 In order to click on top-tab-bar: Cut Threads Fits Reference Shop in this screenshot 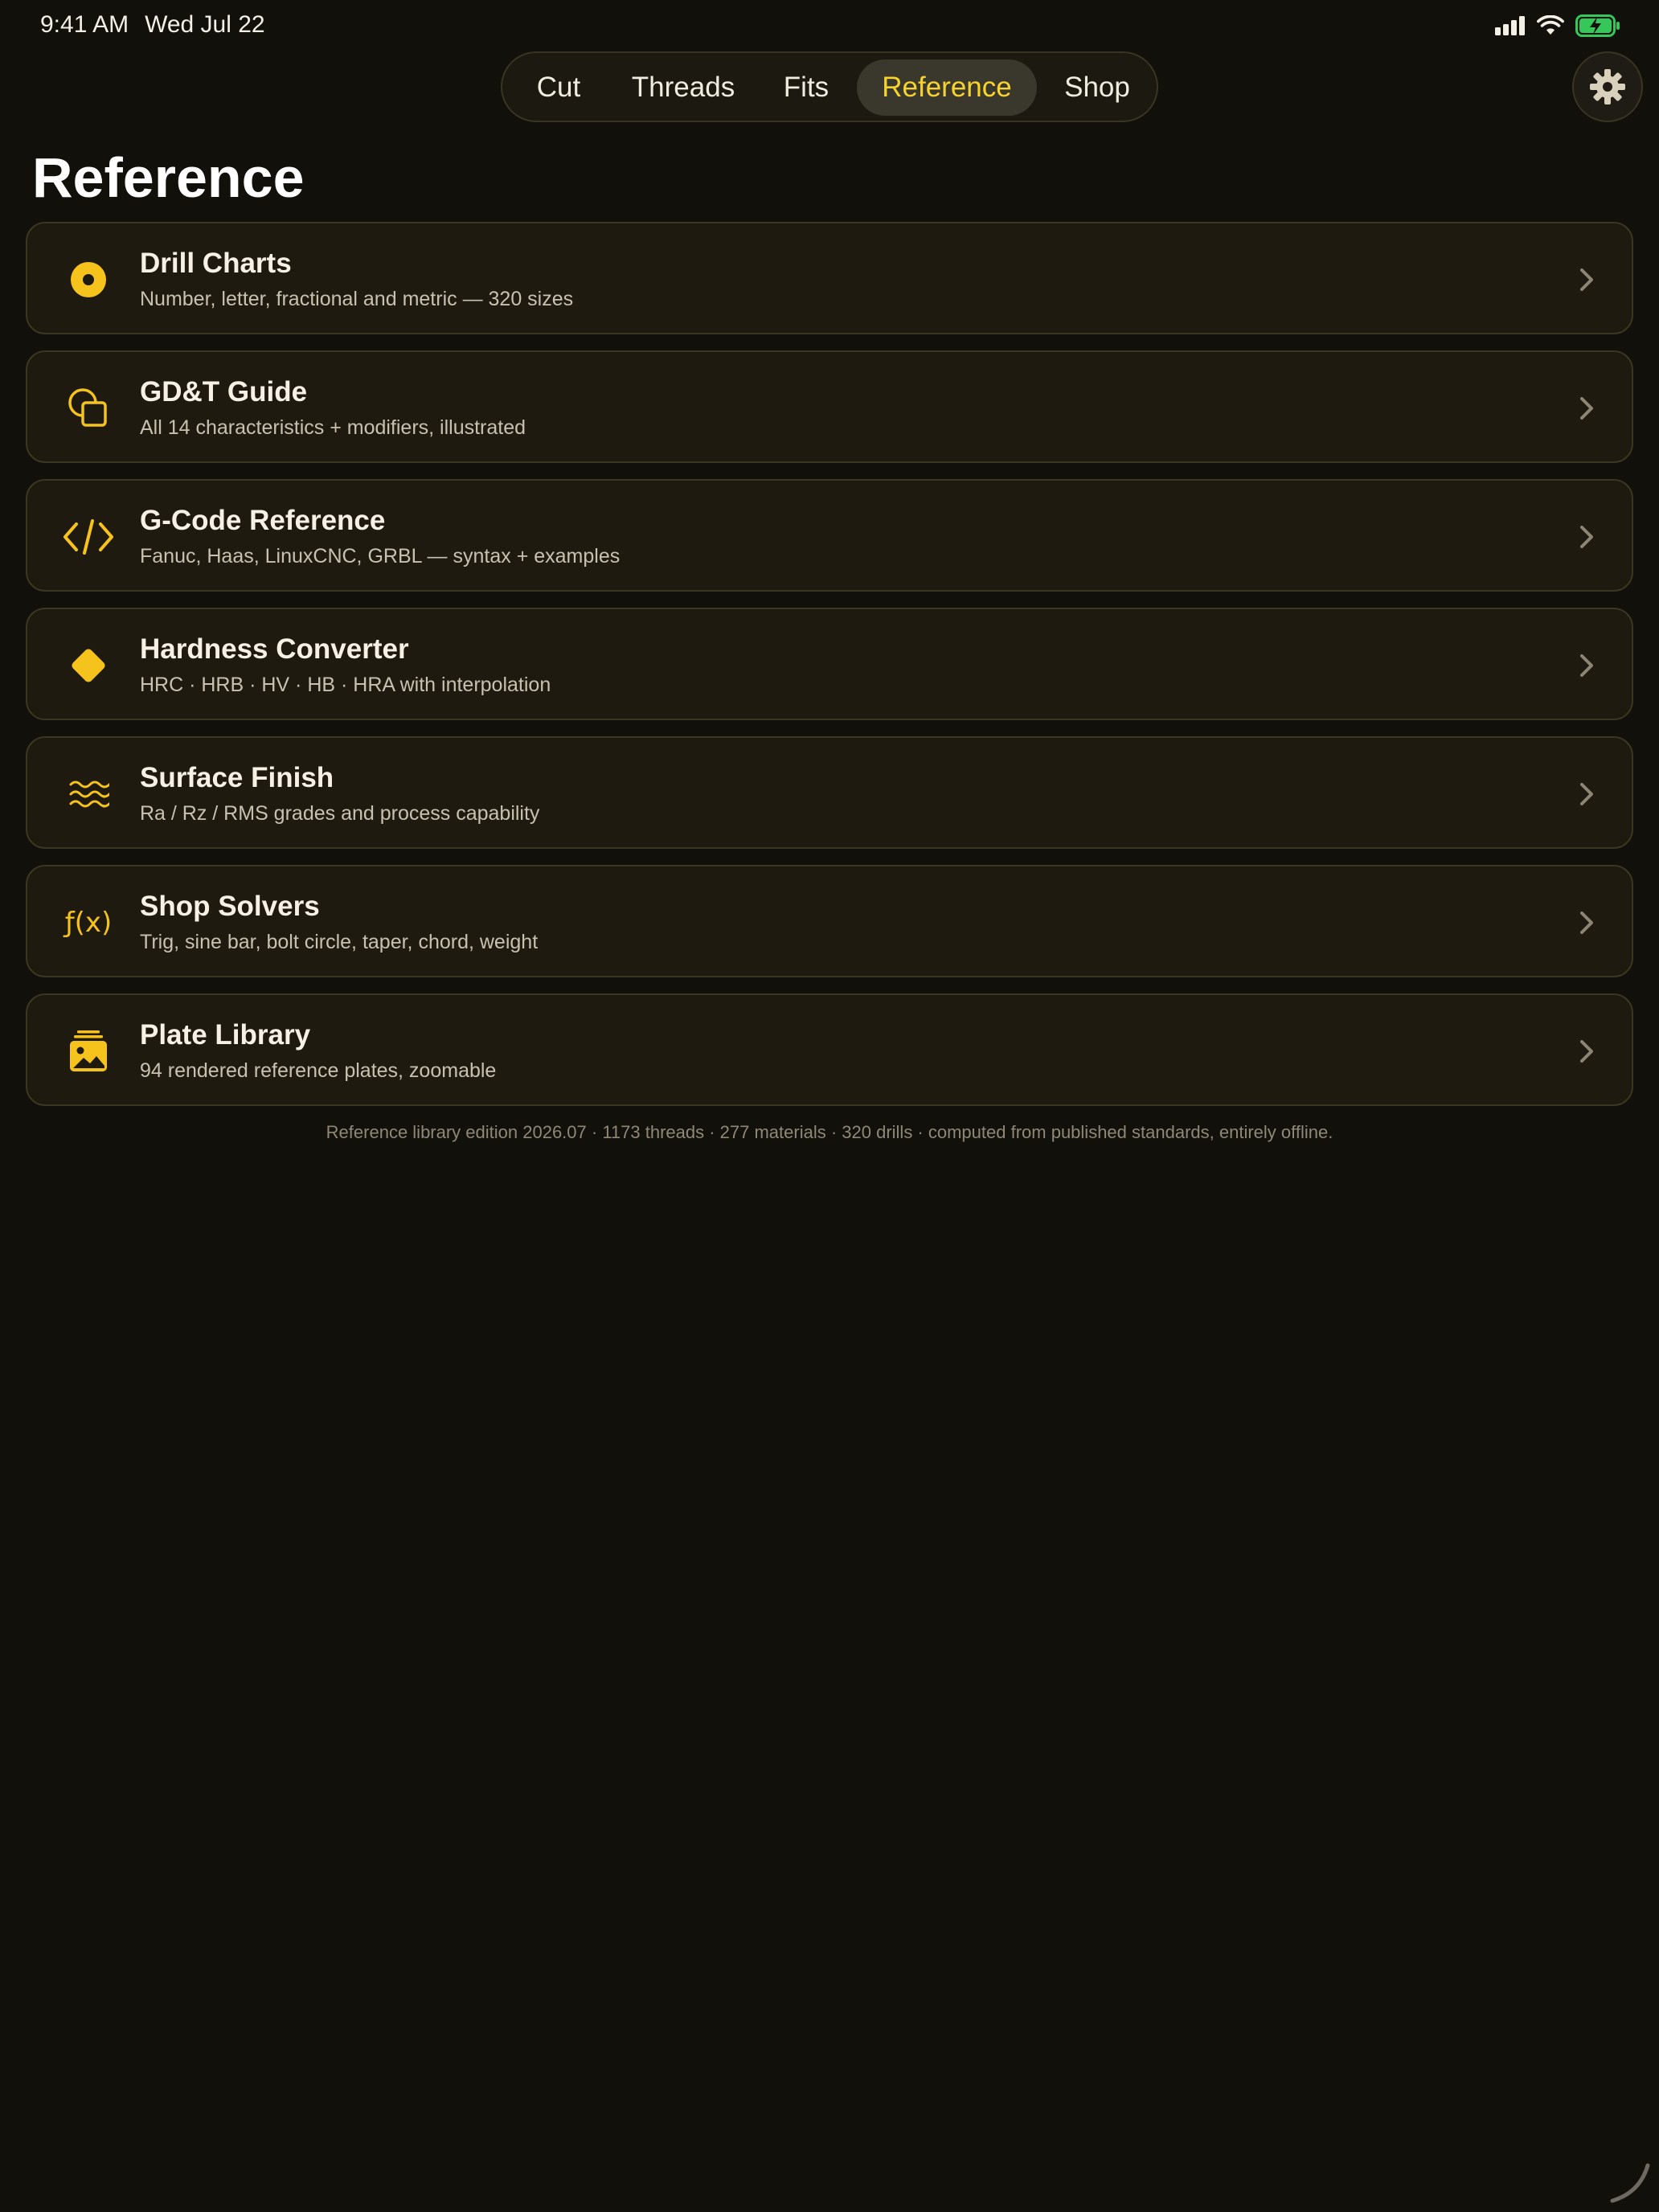, I will do `click(829, 86)`.